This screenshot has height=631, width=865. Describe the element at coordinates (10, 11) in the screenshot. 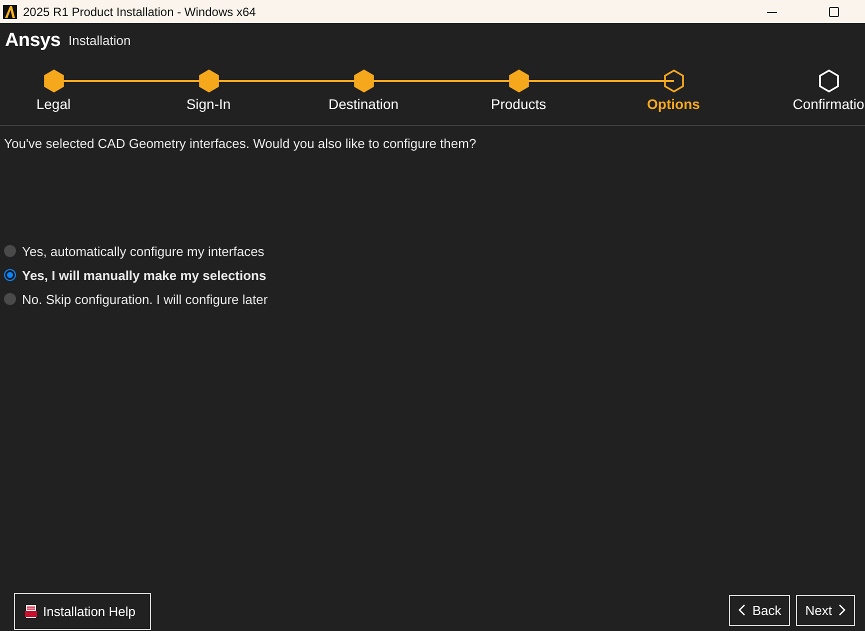

I see `app-icon` at that location.